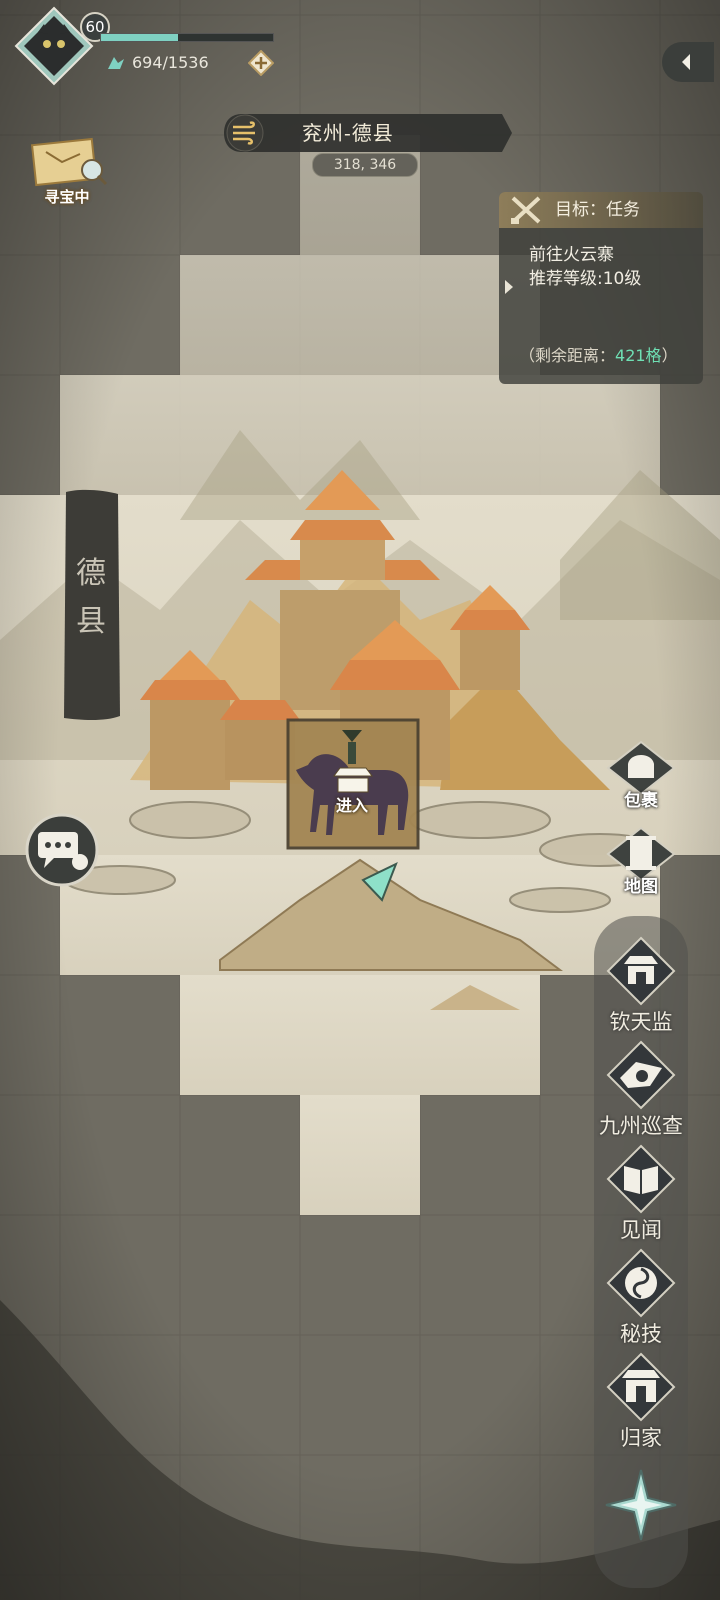  I want to click on player-avatar: 60, so click(62, 46).